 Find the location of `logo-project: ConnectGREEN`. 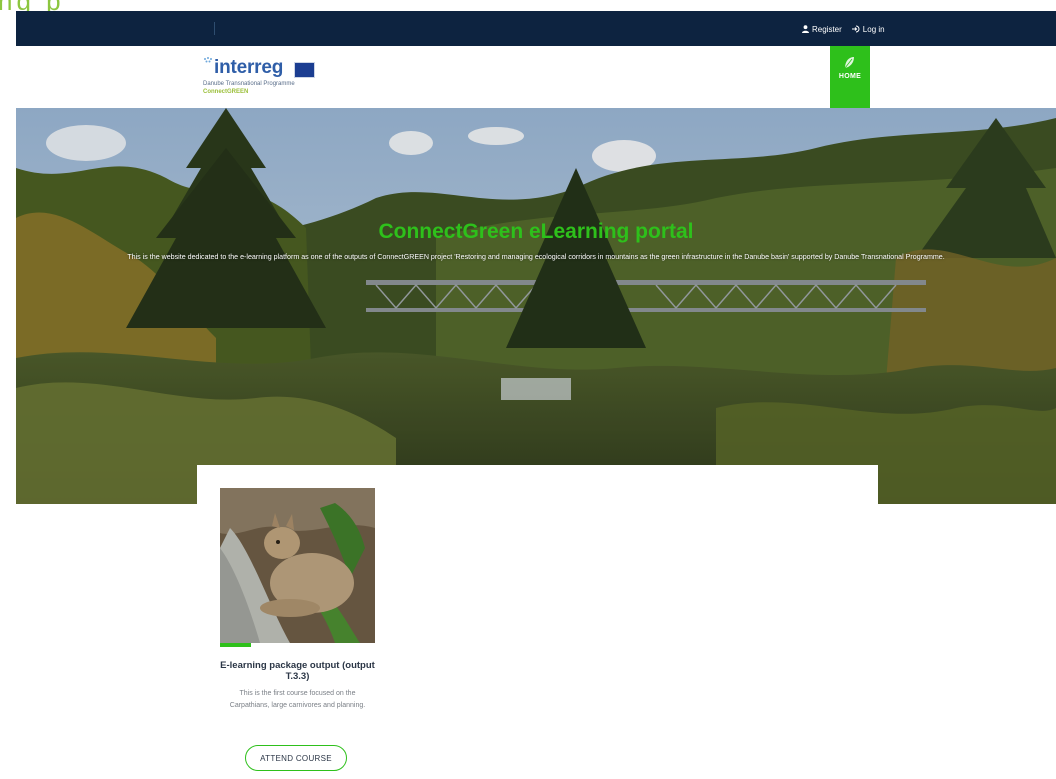

logo-project: ConnectGREEN is located at coordinates (226, 92).